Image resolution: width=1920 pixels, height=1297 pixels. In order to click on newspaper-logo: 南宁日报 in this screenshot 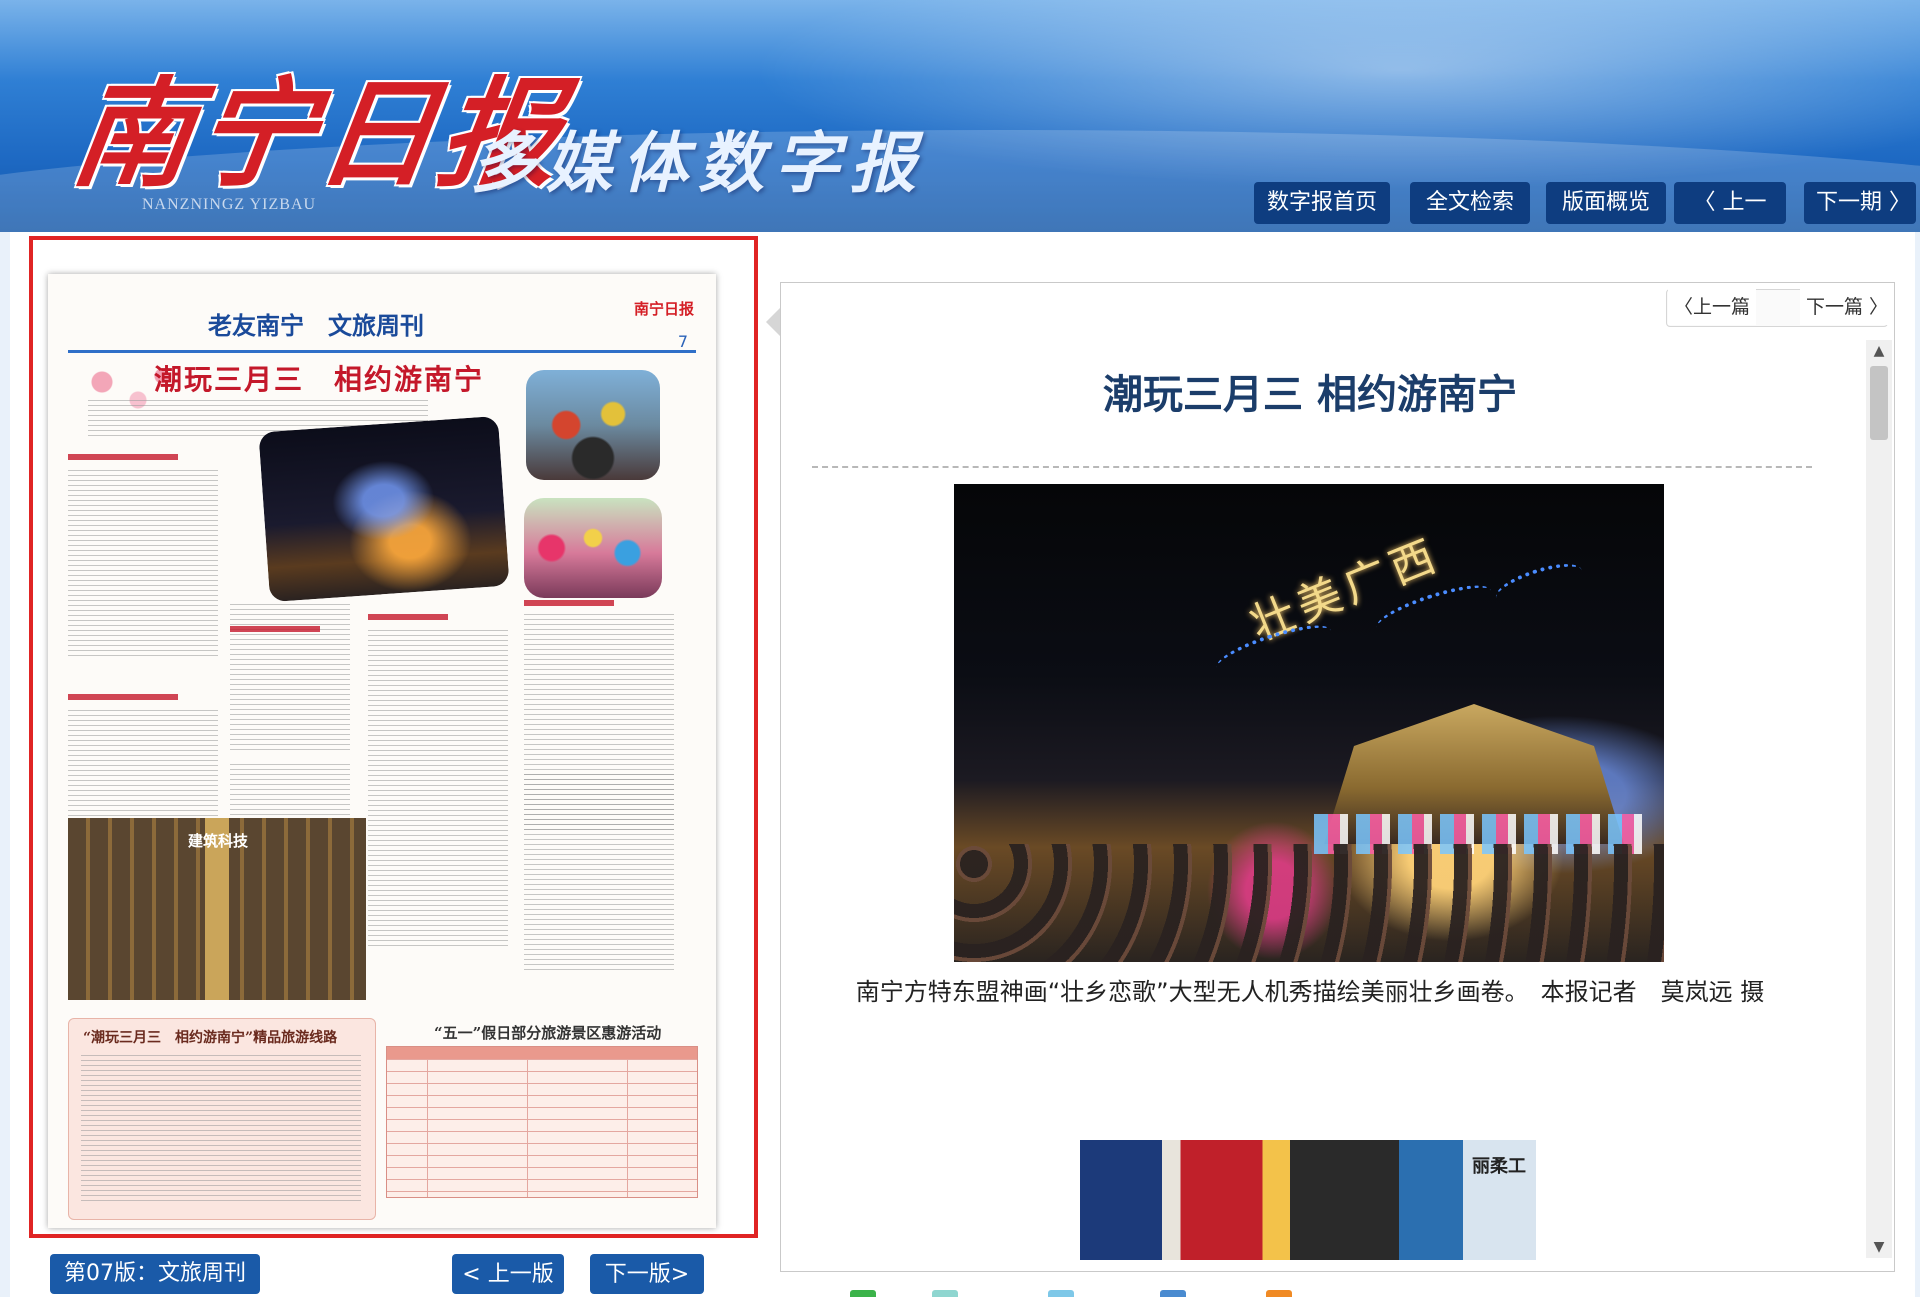, I will do `click(304, 110)`.